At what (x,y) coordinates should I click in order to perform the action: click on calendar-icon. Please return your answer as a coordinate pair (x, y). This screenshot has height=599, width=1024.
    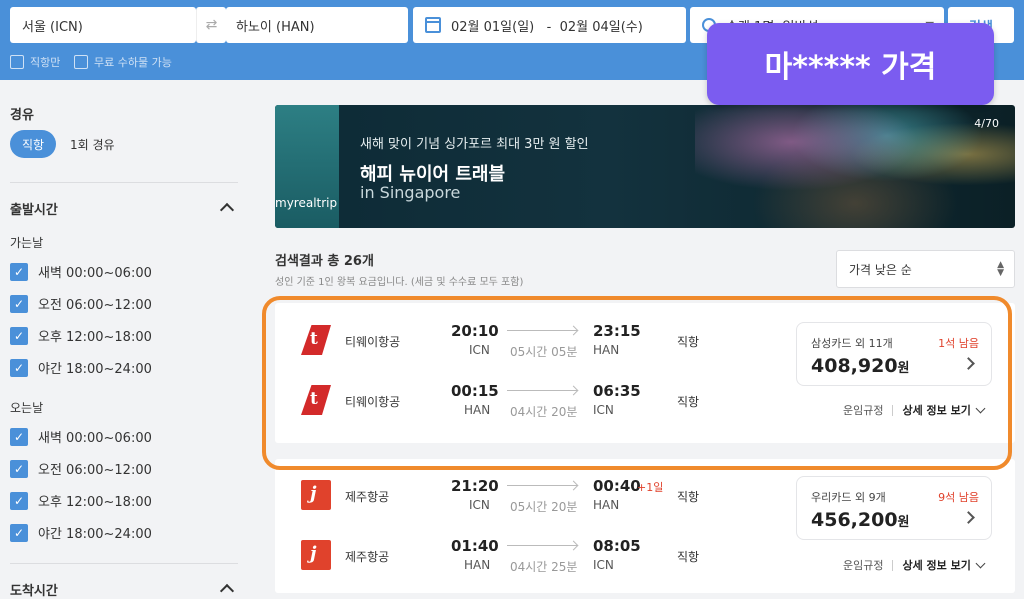
    Looking at the image, I should click on (433, 25).